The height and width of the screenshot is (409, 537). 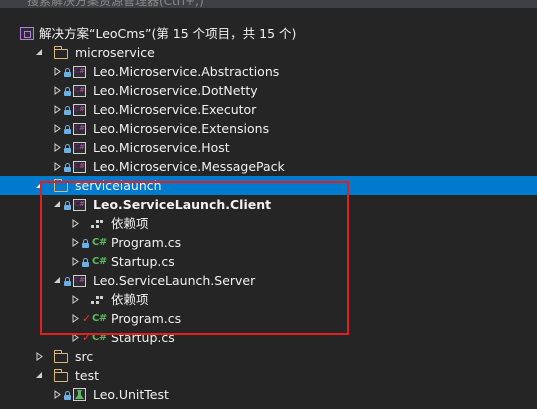 What do you see at coordinates (115, 52) in the screenshot?
I see `folder-label: microservice` at bounding box center [115, 52].